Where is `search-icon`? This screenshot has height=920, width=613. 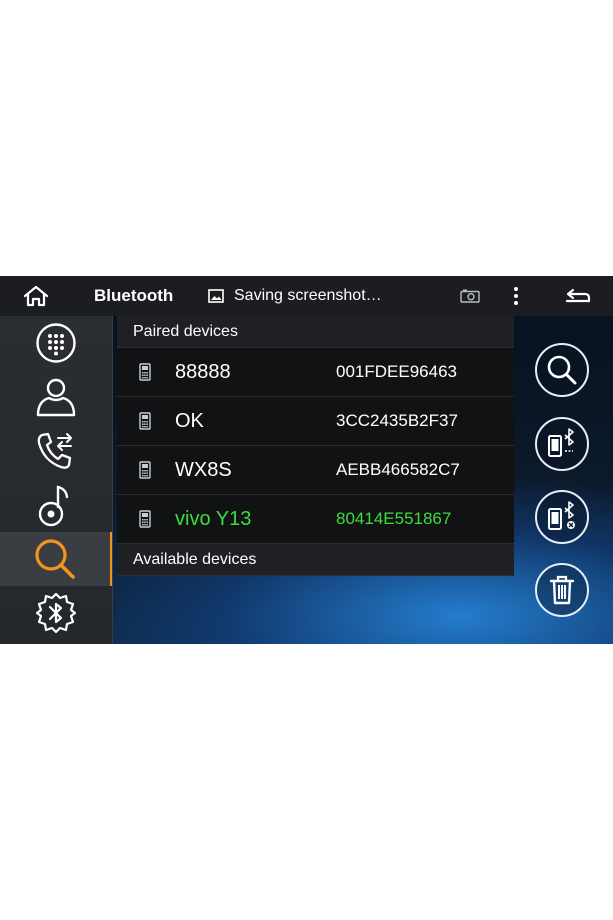
search-icon is located at coordinates (55, 559).